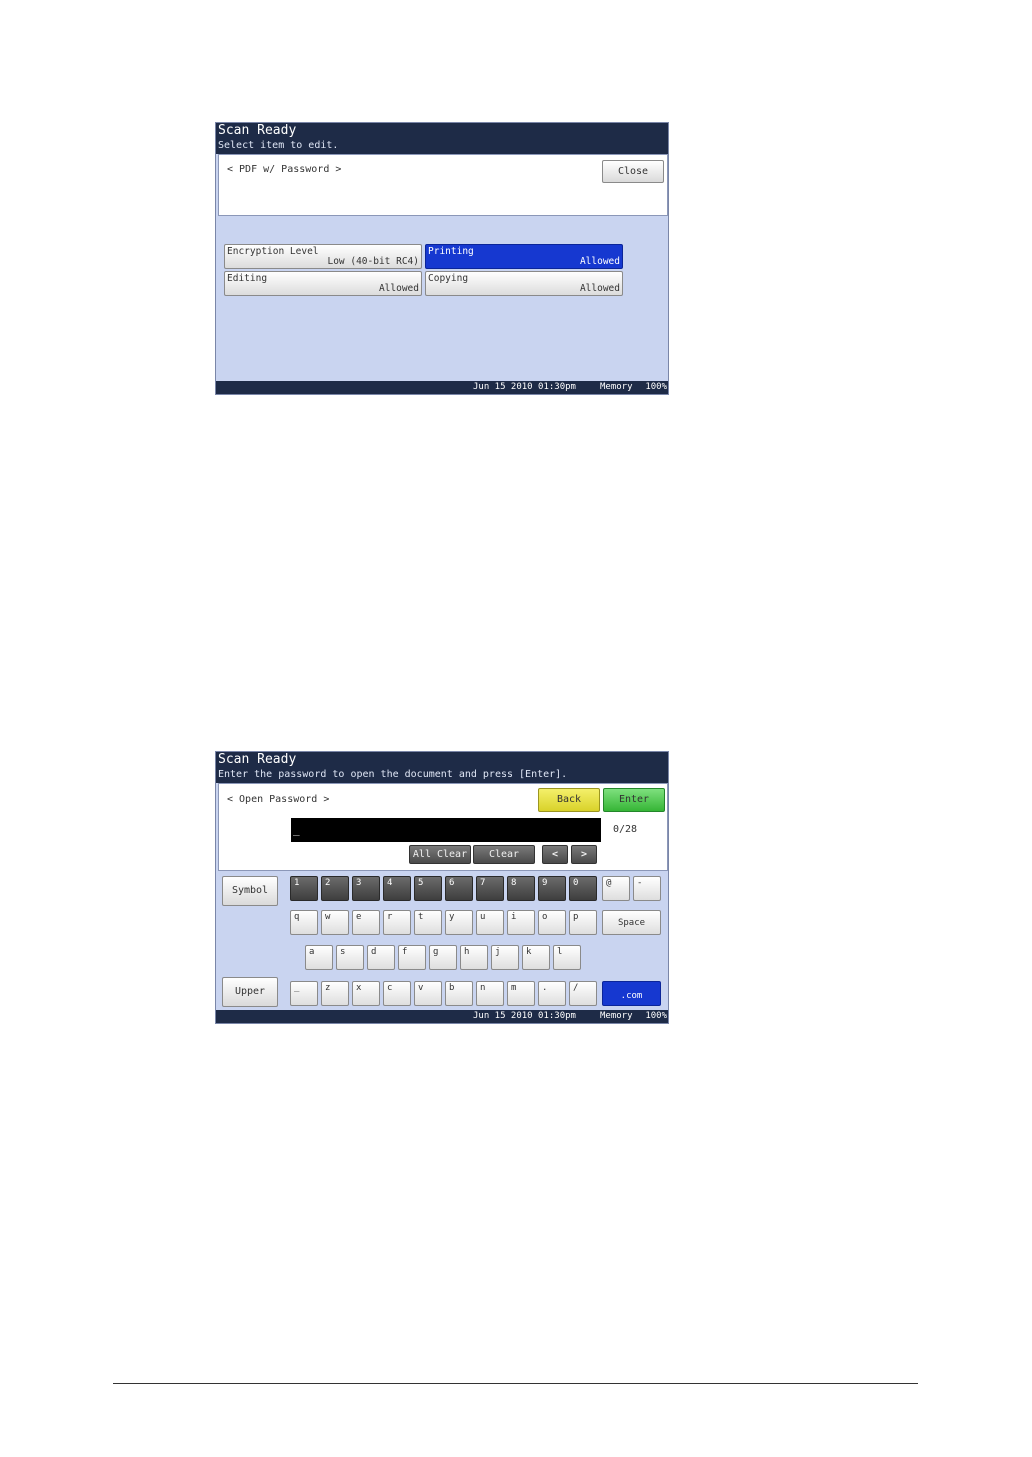  Describe the element at coordinates (524, 387) in the screenshot. I see `status-datetime: Jun 15 2010 01:30pm` at that location.